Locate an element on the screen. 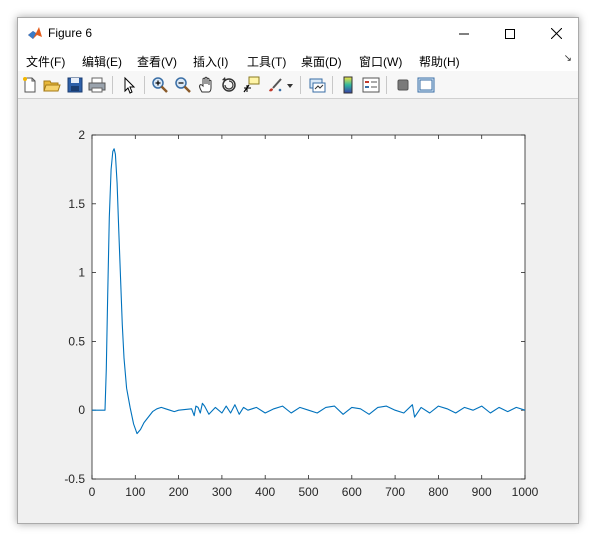 Image resolution: width=596 pixels, height=541 pixels. brush-dropdown-icon is located at coordinates (290, 85).